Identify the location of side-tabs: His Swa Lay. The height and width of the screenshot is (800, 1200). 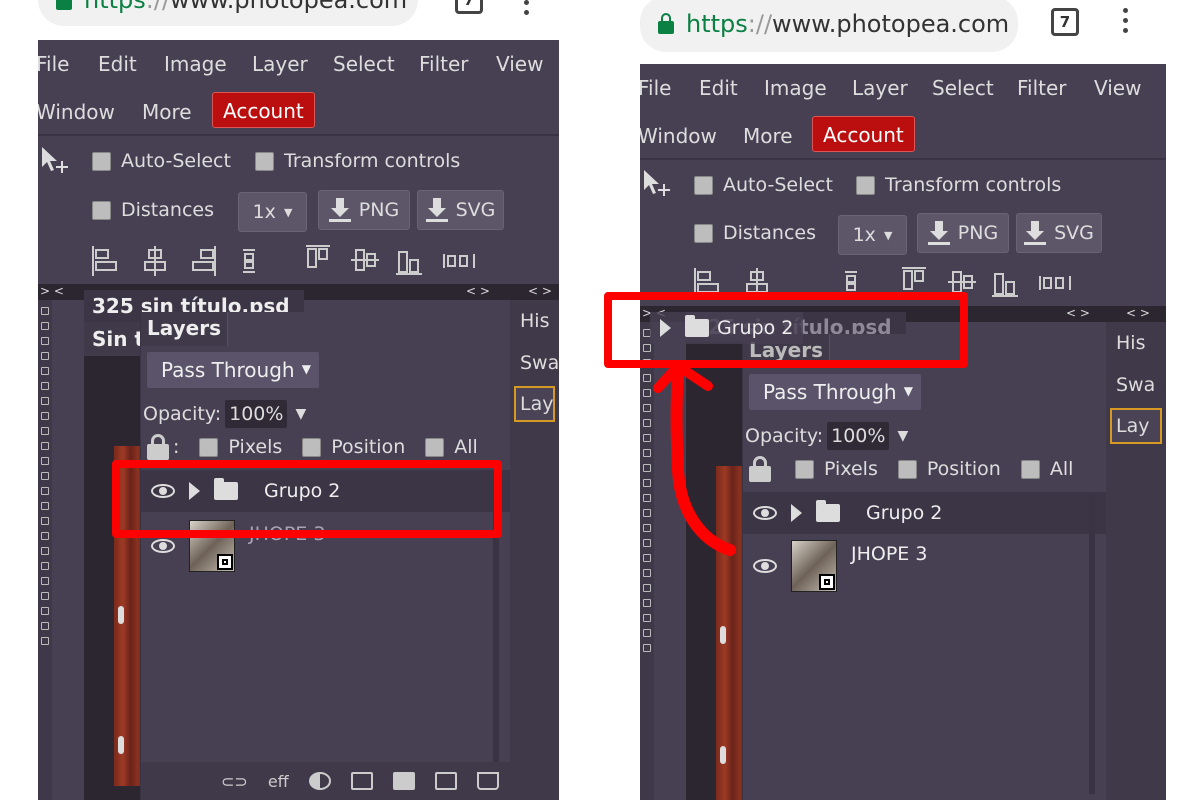
(1136, 561).